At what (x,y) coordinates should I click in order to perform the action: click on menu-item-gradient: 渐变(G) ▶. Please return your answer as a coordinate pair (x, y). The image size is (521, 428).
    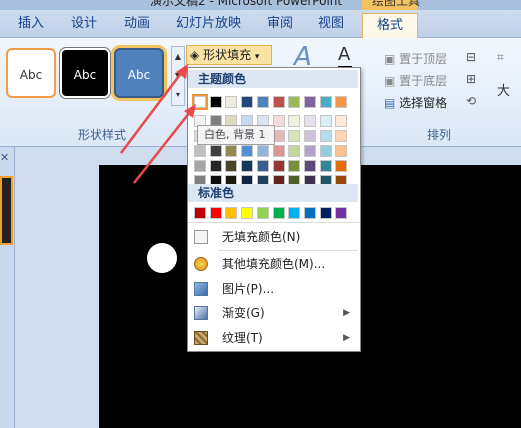
    Looking at the image, I should click on (273, 313).